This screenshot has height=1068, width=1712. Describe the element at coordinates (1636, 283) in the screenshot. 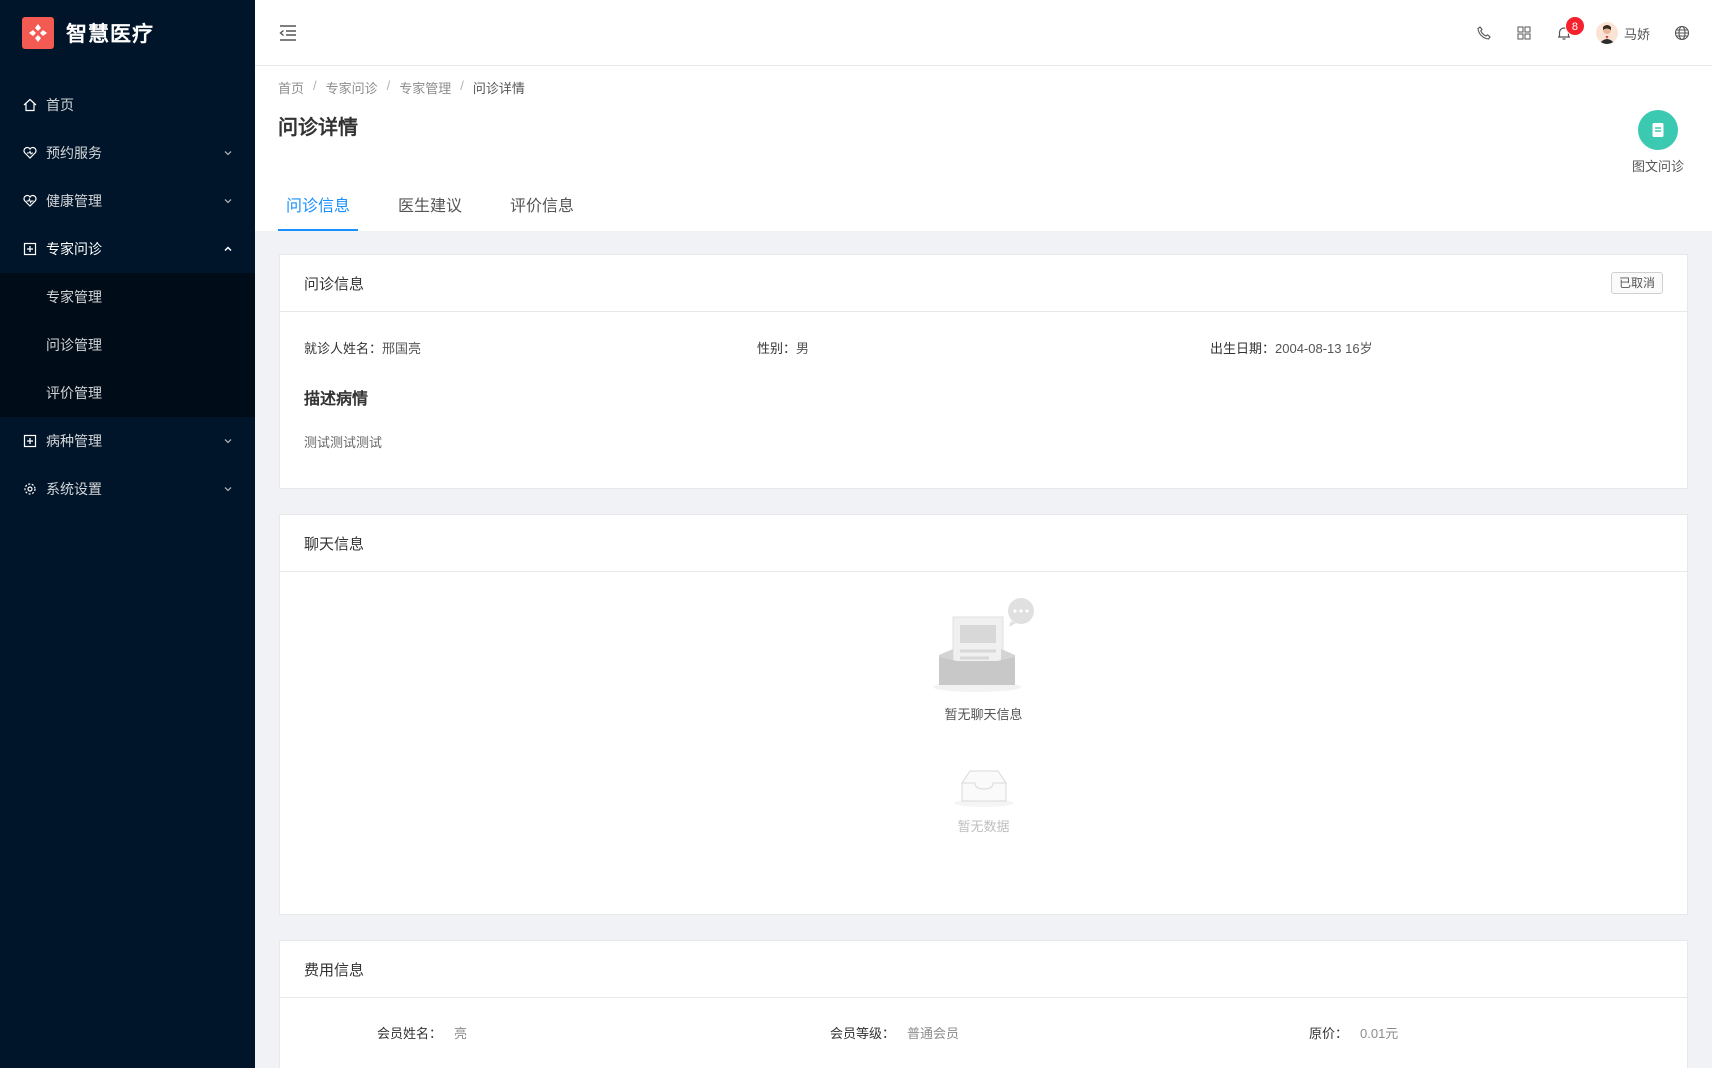

I see `status-badge: 已取消` at that location.